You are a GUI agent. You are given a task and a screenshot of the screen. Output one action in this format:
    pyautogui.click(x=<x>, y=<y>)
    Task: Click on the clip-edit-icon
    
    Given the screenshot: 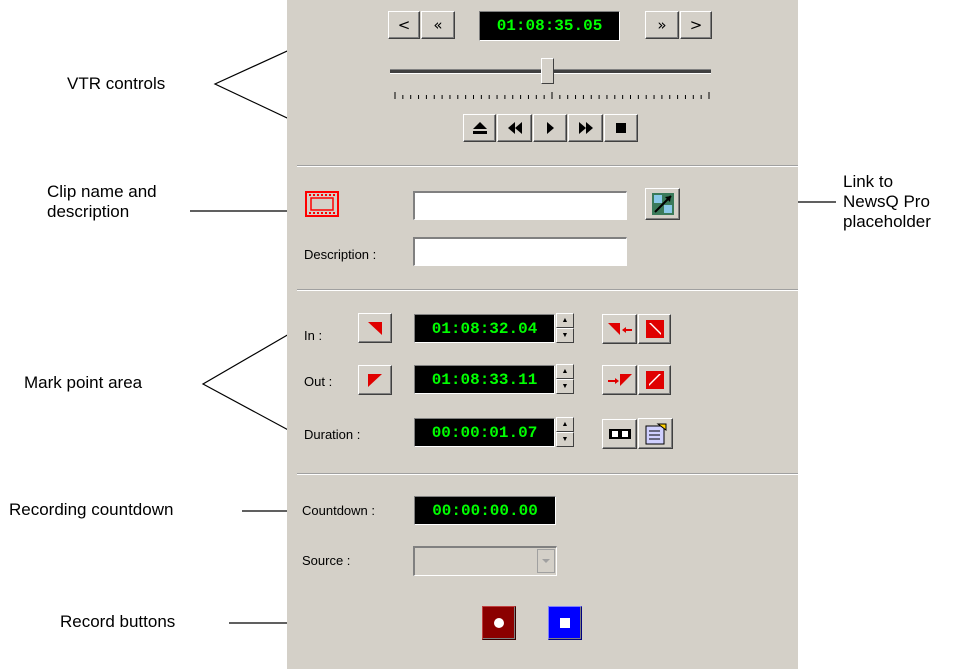 What is the action you would take?
    pyautogui.click(x=655, y=433)
    